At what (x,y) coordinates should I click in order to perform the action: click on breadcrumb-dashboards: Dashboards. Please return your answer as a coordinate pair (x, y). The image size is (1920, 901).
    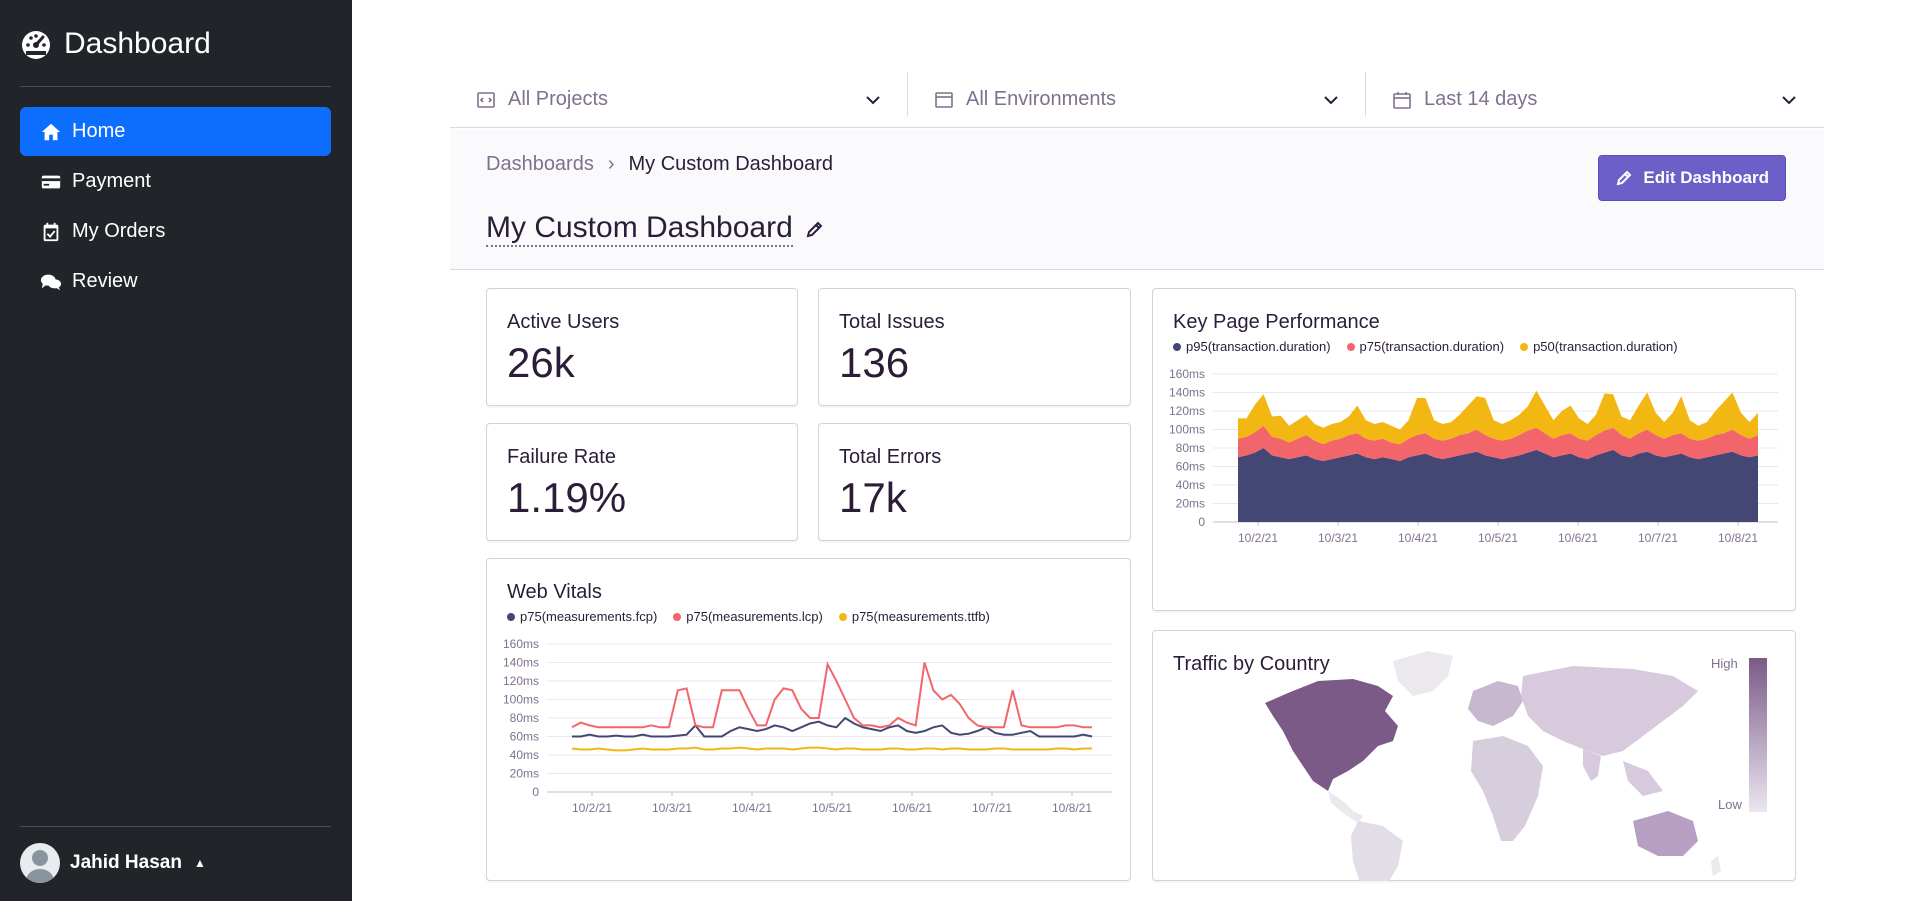
    Looking at the image, I should click on (540, 164).